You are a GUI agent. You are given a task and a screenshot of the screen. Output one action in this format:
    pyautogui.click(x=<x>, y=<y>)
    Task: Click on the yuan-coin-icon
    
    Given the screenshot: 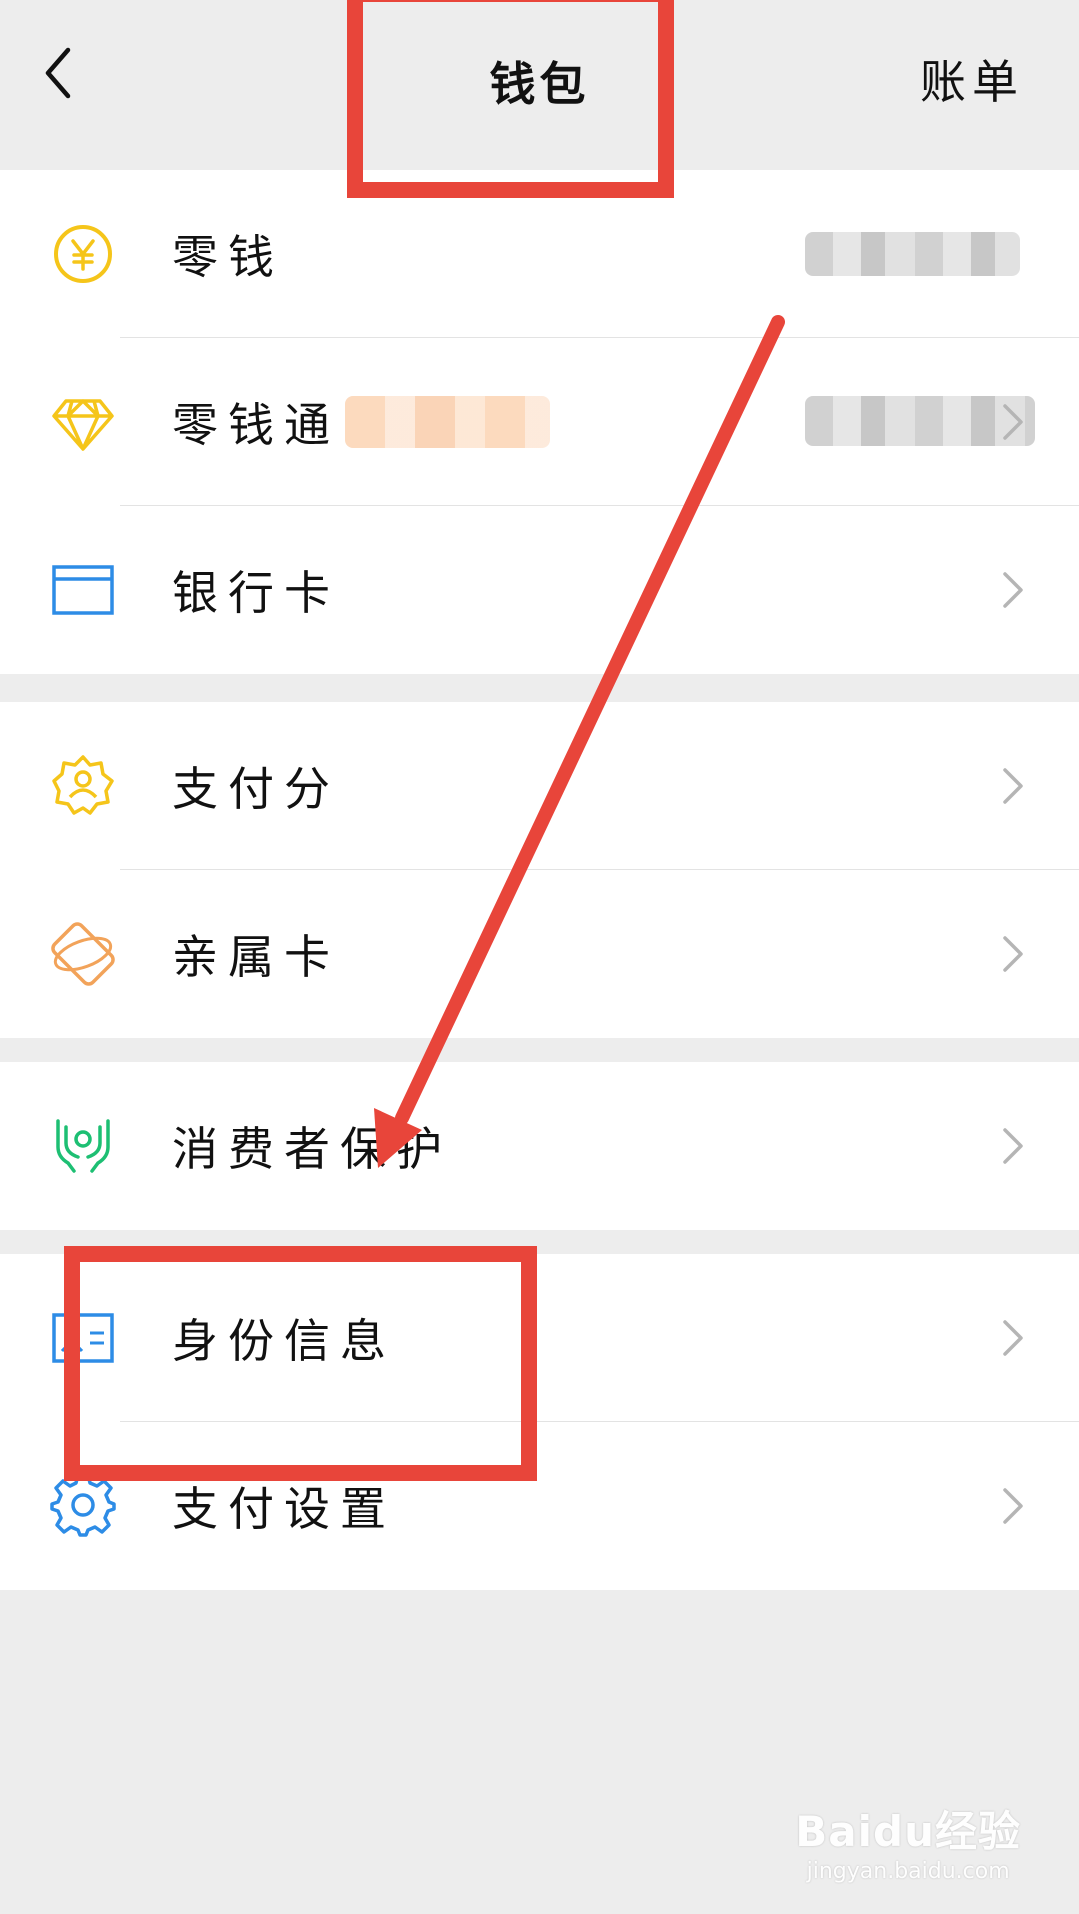 What is the action you would take?
    pyautogui.click(x=83, y=254)
    